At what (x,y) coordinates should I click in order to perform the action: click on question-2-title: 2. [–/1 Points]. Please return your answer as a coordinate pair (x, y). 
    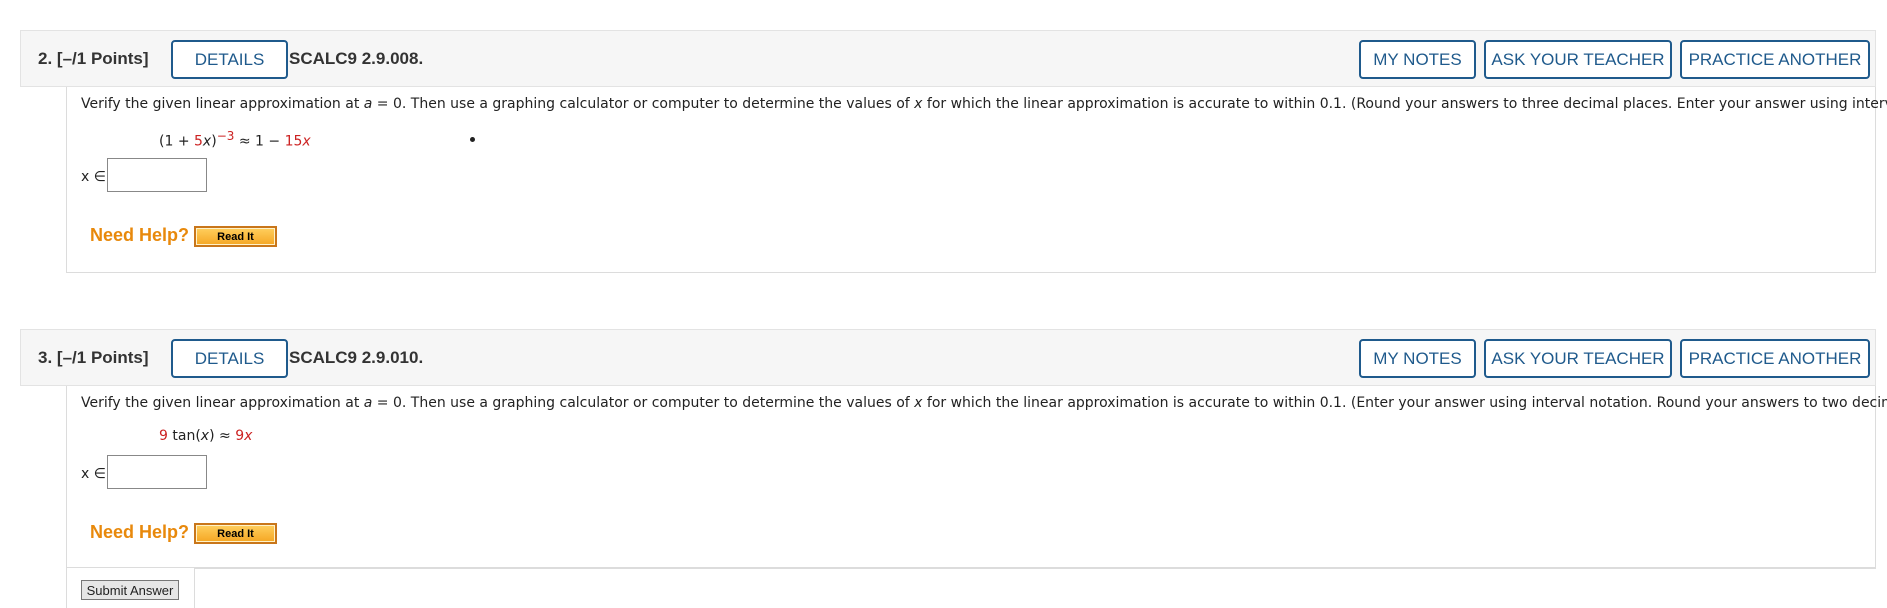
    Looking at the image, I should click on (93, 59).